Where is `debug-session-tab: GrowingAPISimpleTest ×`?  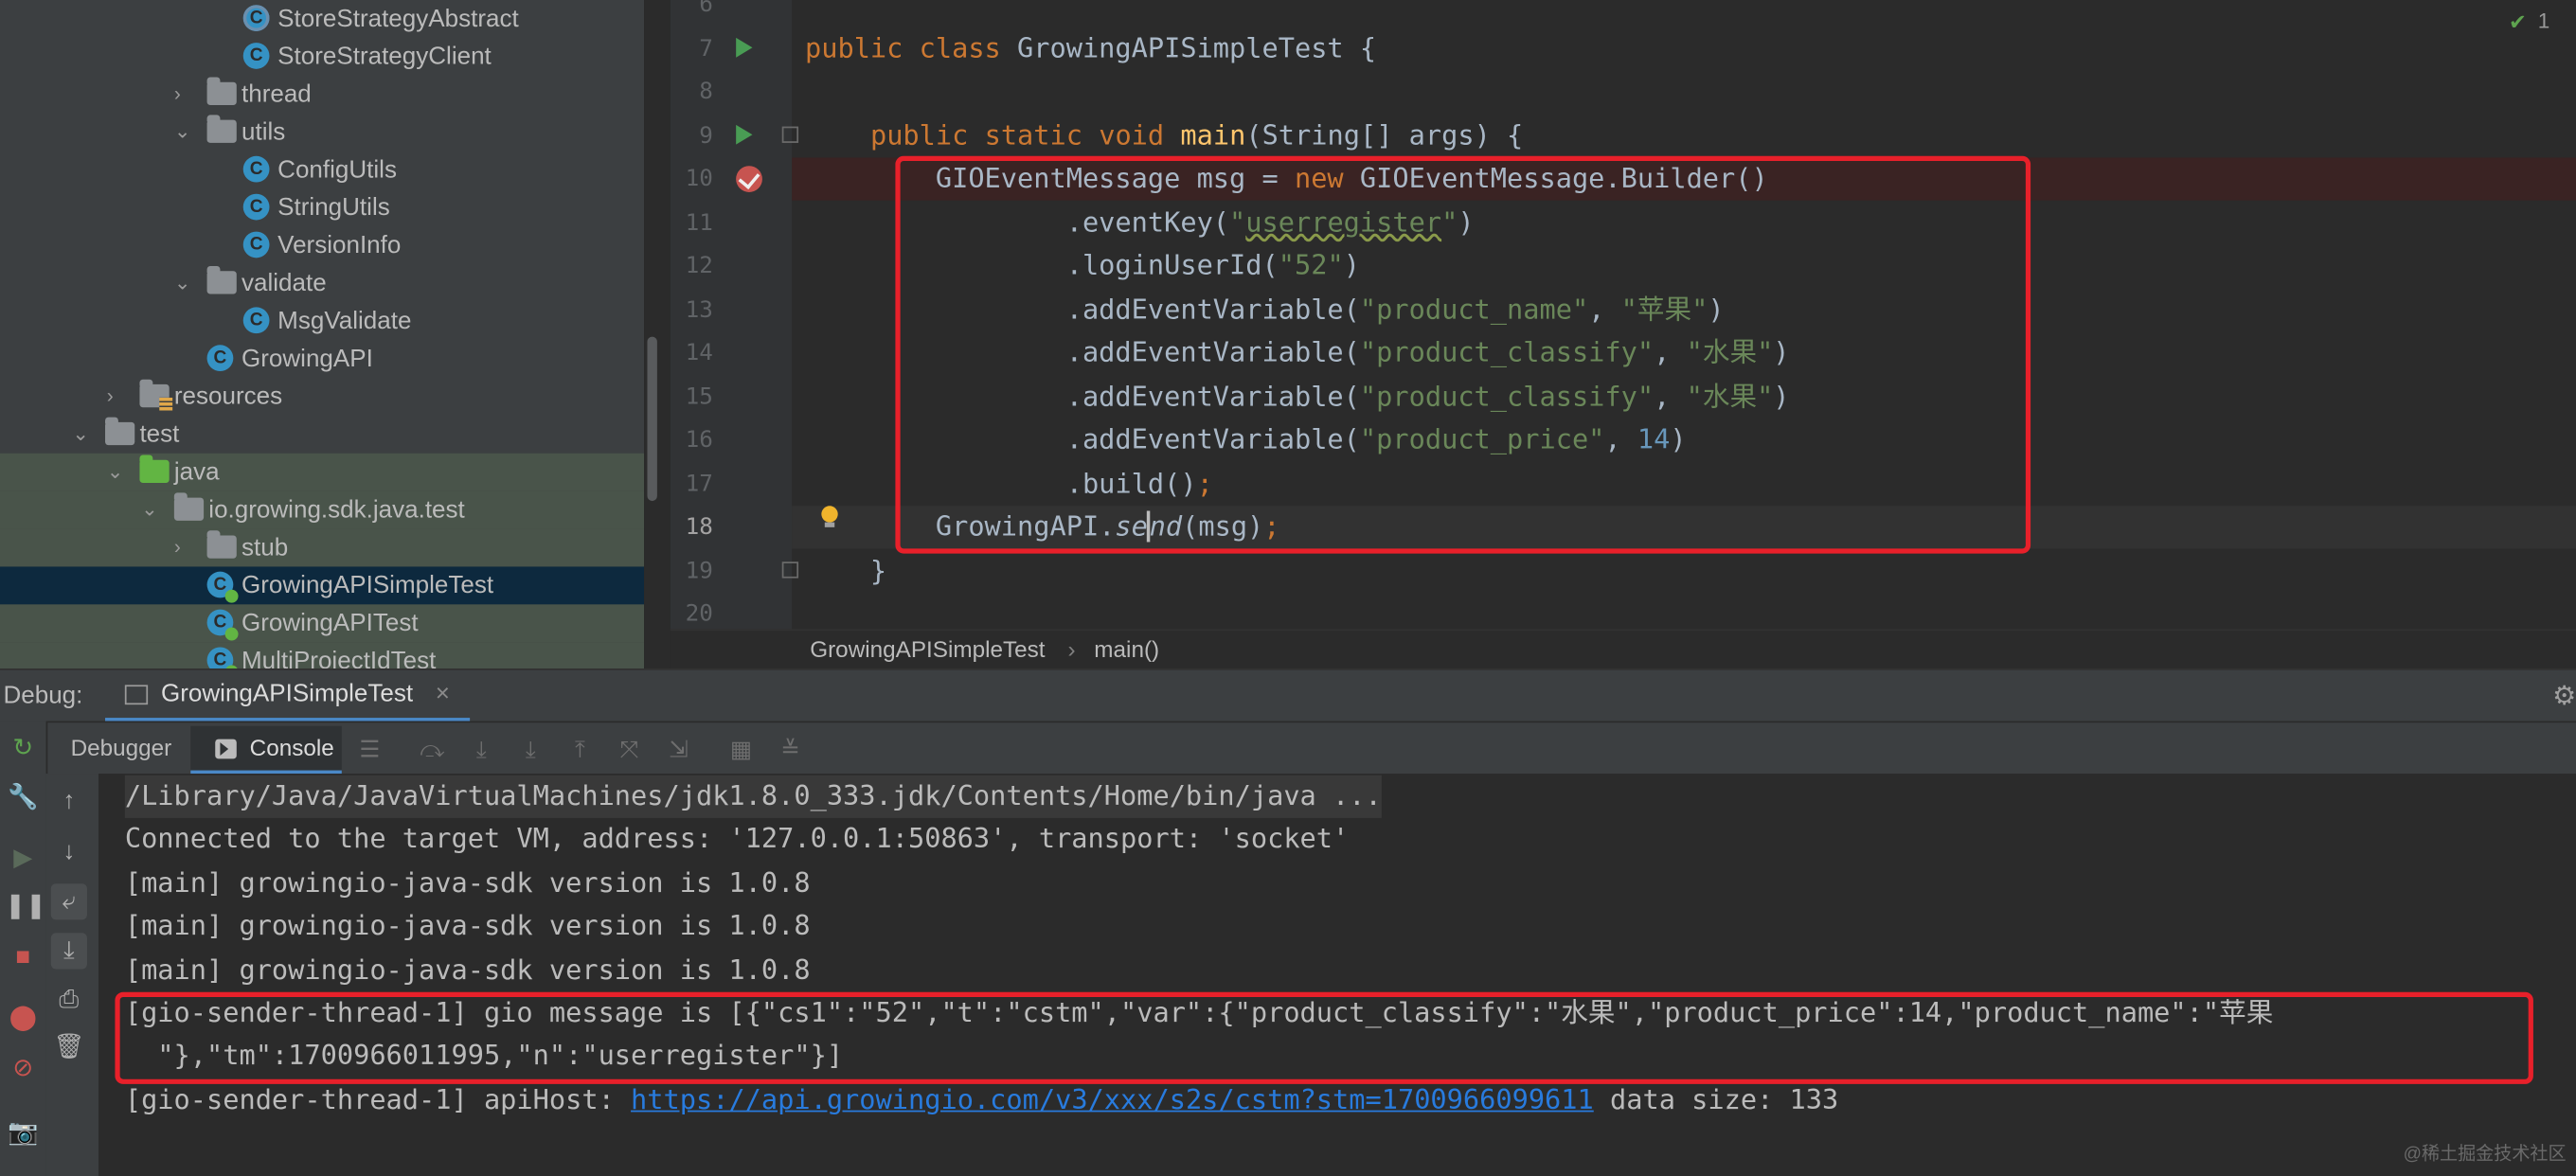 debug-session-tab: GrowingAPISimpleTest × is located at coordinates (288, 696).